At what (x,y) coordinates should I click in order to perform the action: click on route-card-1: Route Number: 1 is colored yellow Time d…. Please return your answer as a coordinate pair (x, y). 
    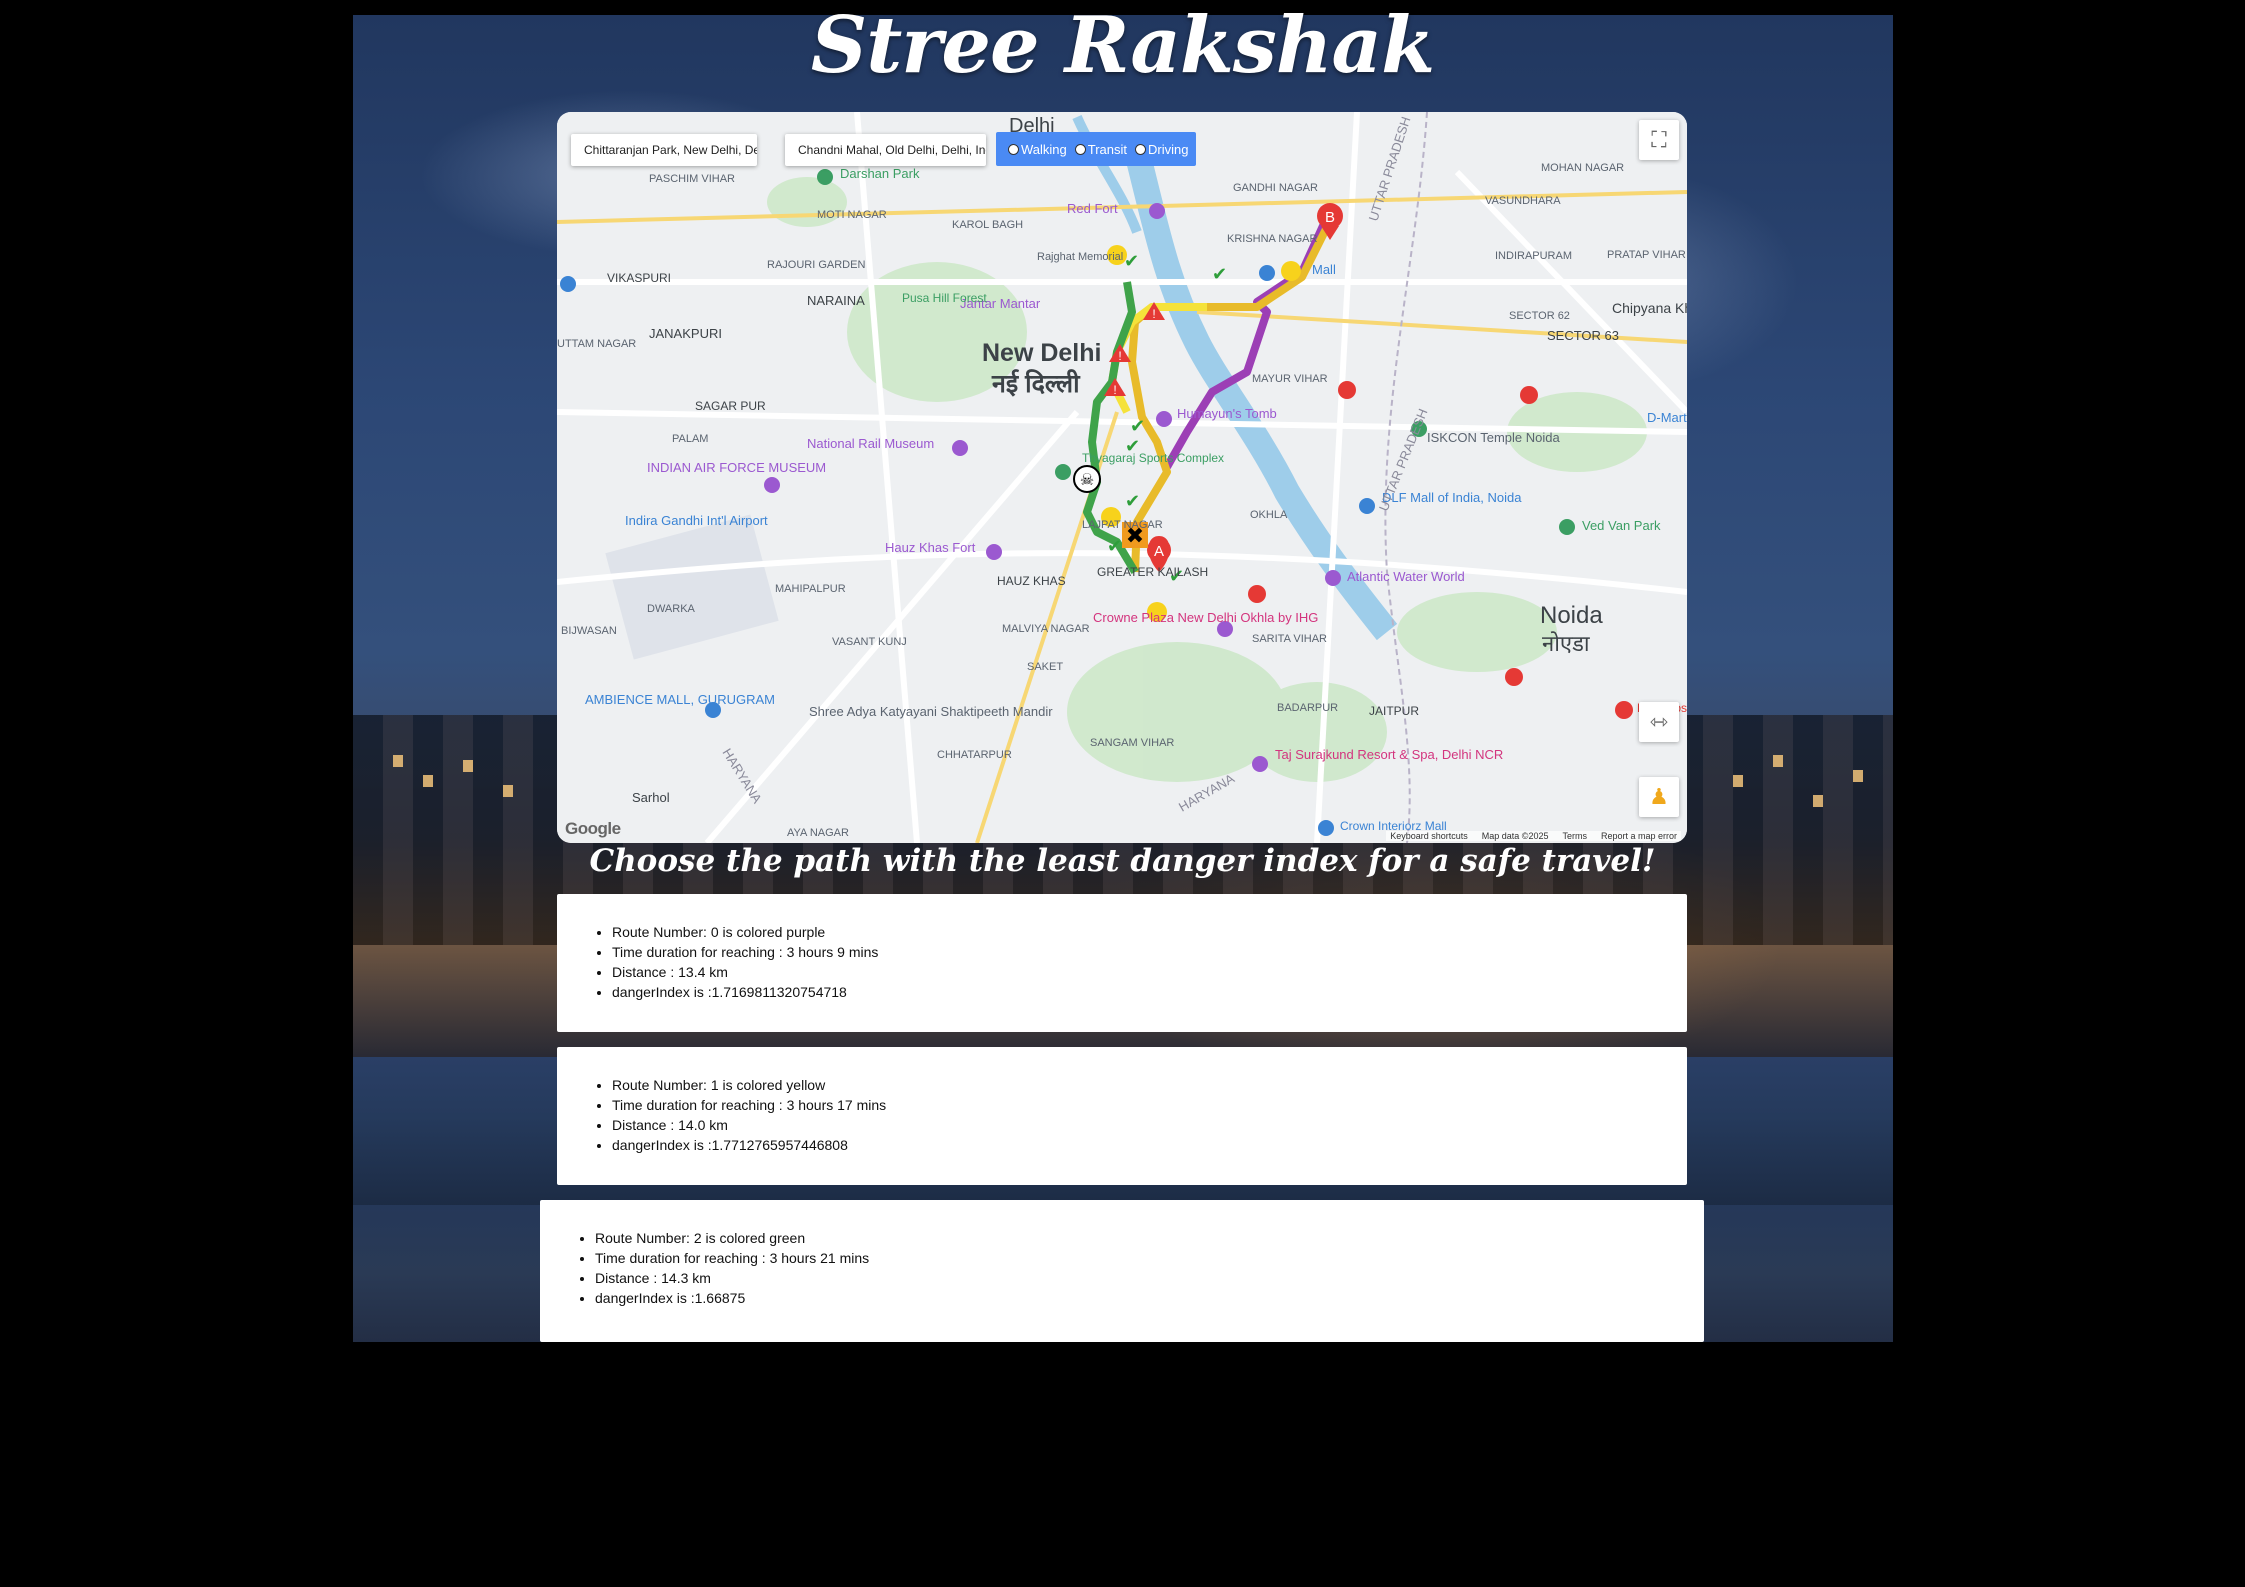
    Looking at the image, I should click on (1122, 1116).